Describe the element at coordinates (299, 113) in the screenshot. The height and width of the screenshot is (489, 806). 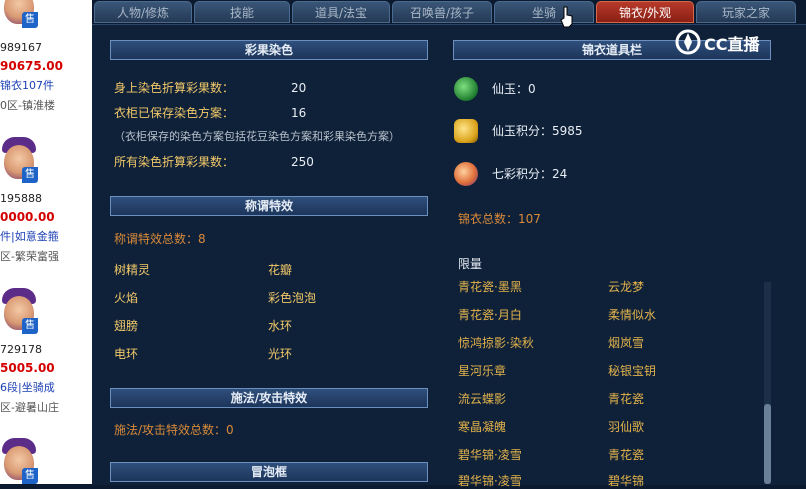
I see `dye-value: 16` at that location.